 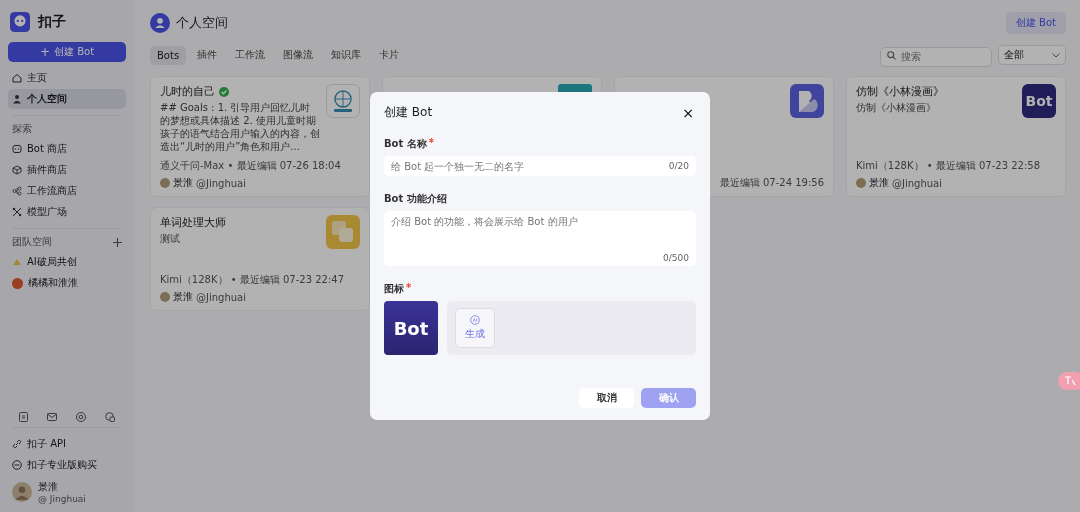 What do you see at coordinates (475, 320) in the screenshot?
I see `ai-icon` at bounding box center [475, 320].